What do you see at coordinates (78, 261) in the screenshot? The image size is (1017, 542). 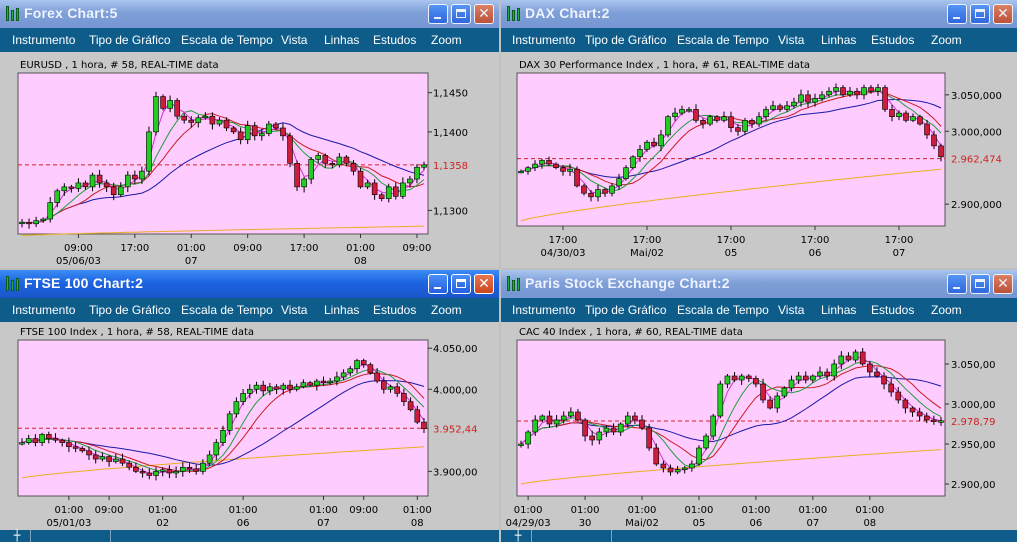 I see `x-tick-sublabel: 05/06/03` at bounding box center [78, 261].